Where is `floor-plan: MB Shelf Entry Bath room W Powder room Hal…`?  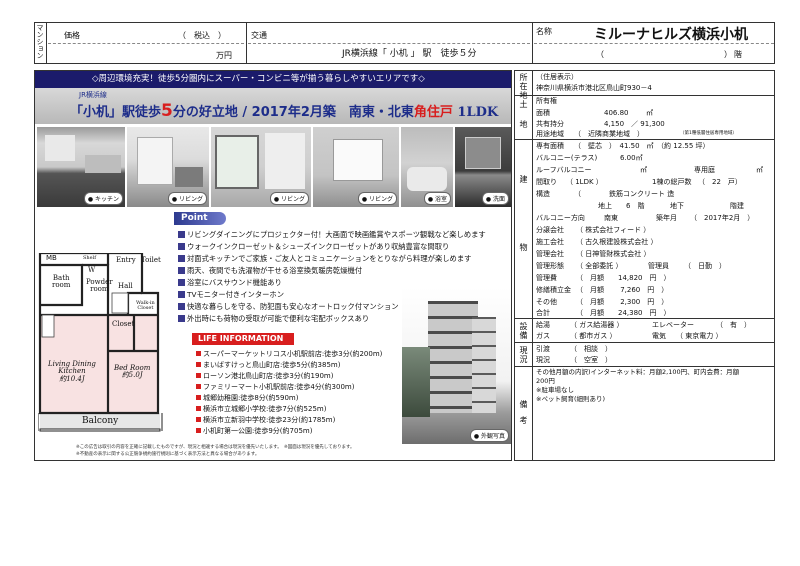
floor-plan: MB Shelf Entry Bath room W Powder room Hal… is located at coordinates (101, 343).